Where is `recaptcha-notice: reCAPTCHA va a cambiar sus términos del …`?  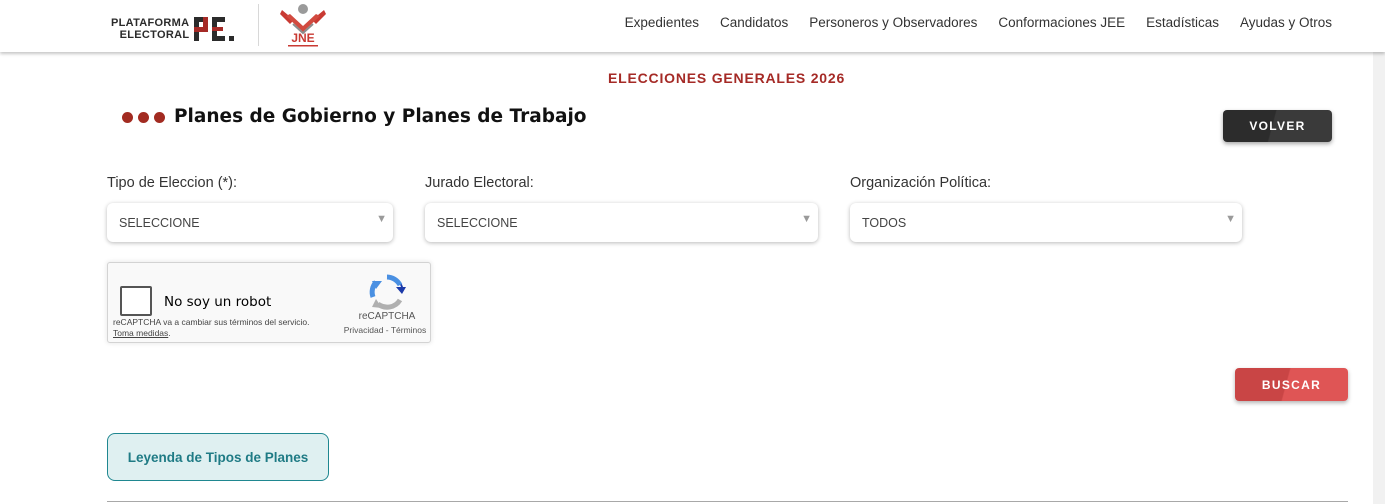
recaptcha-notice: reCAPTCHA va a cambiar sus términos del … is located at coordinates (211, 327).